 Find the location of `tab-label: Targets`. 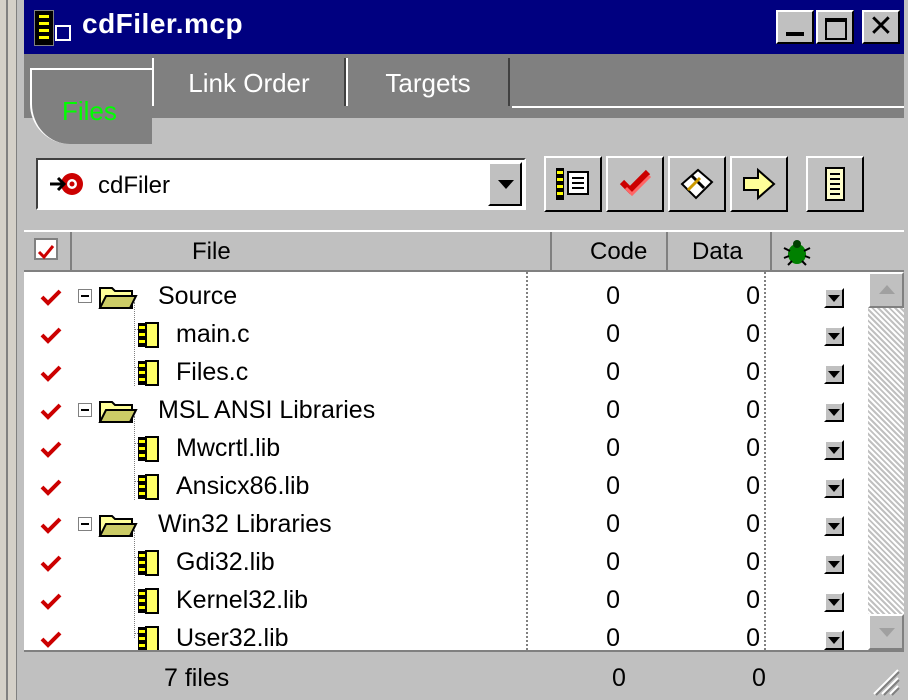

tab-label: Targets is located at coordinates (428, 83).